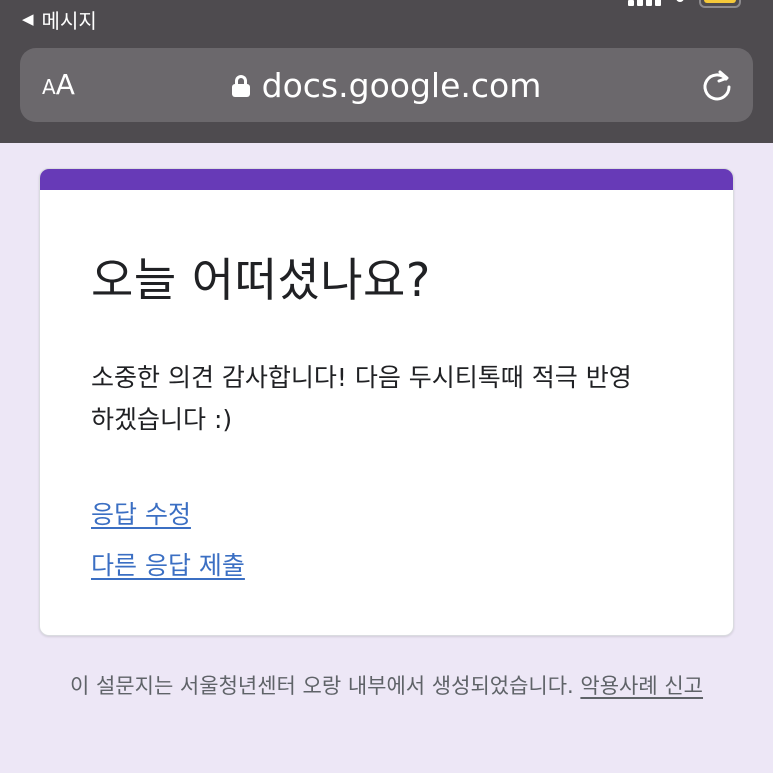 Image resolution: width=773 pixels, height=773 pixels. I want to click on back-app-label: 메시지, so click(69, 20).